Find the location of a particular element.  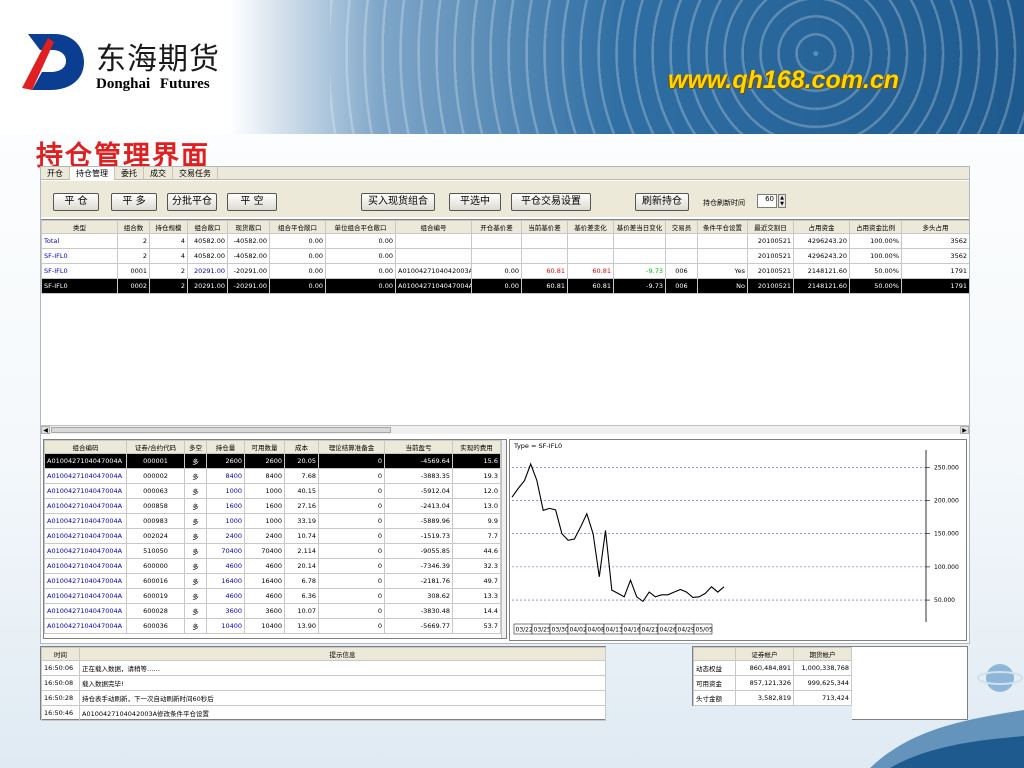

close-selected-button: 平选中 is located at coordinates (475, 202).